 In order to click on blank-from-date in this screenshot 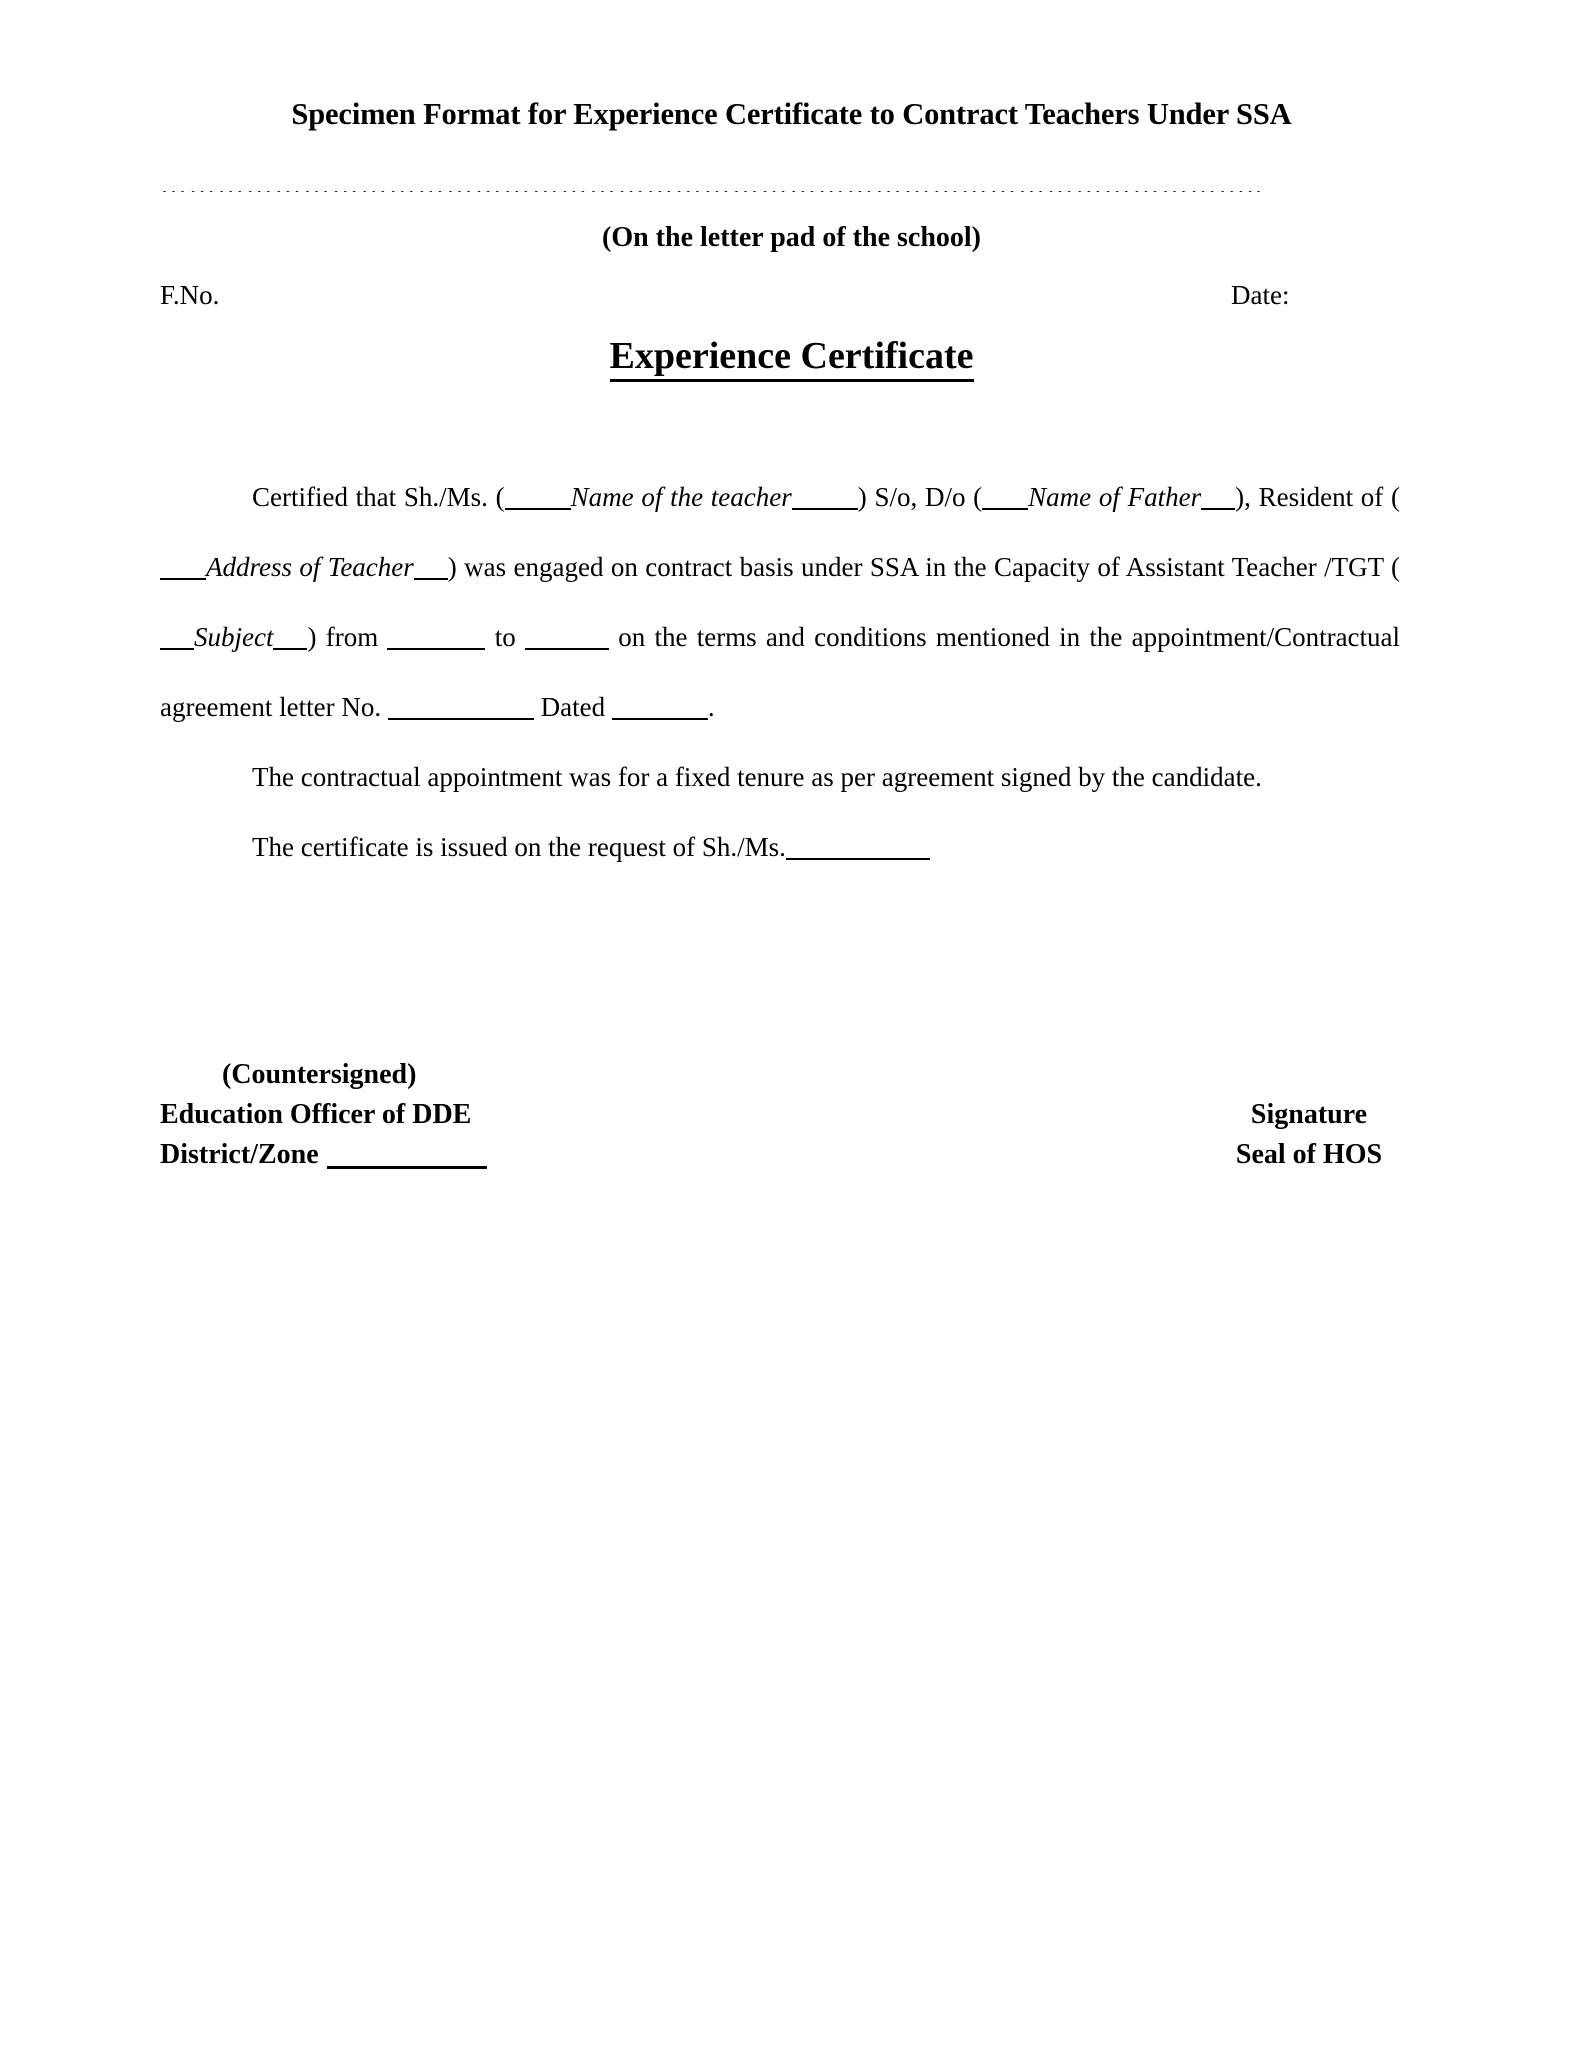, I will do `click(436, 649)`.